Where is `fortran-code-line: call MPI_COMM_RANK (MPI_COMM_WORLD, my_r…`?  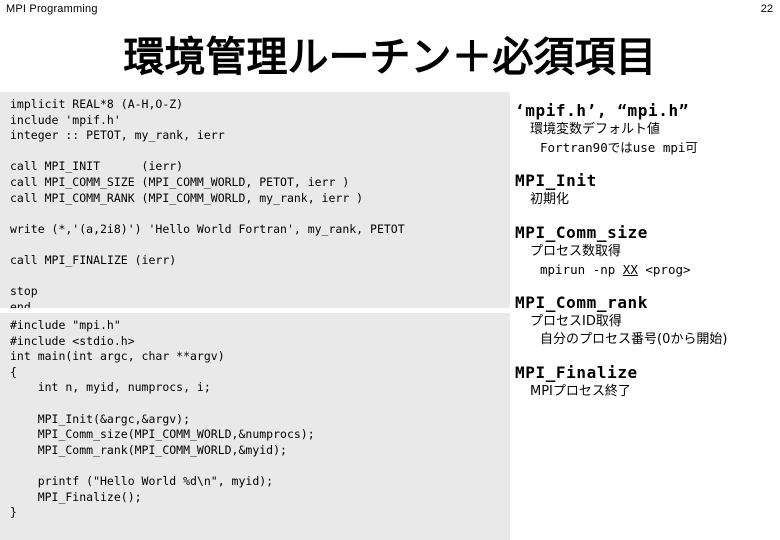
fortran-code-line: call MPI_COMM_RANK (MPI_COMM_WORLD, my_r… is located at coordinates (187, 197).